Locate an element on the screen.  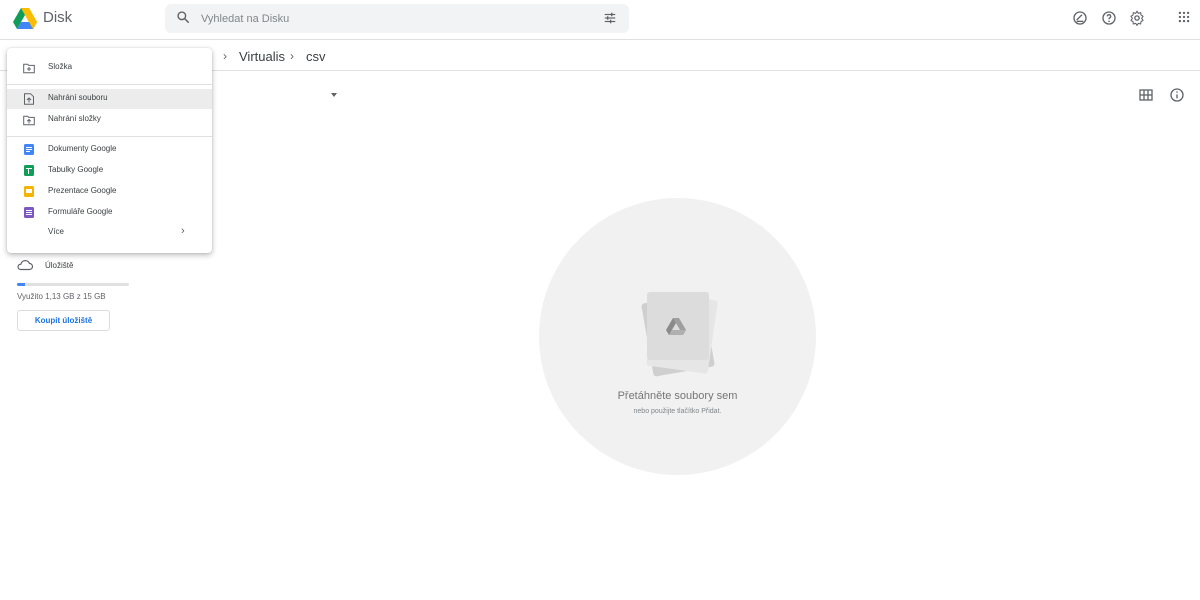
menu-item-label: Nahrání složky is located at coordinates (74, 118).